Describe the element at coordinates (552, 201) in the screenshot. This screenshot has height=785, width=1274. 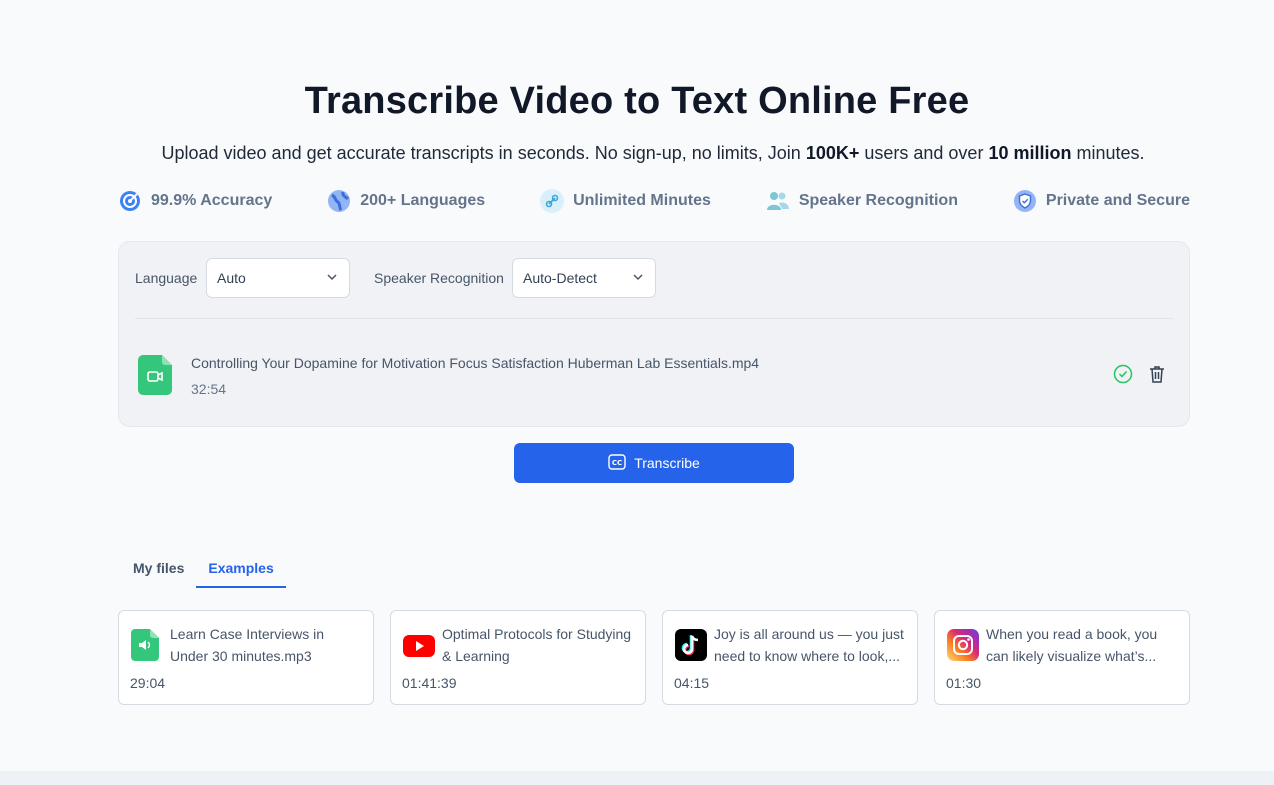
I see `link-icon` at that location.